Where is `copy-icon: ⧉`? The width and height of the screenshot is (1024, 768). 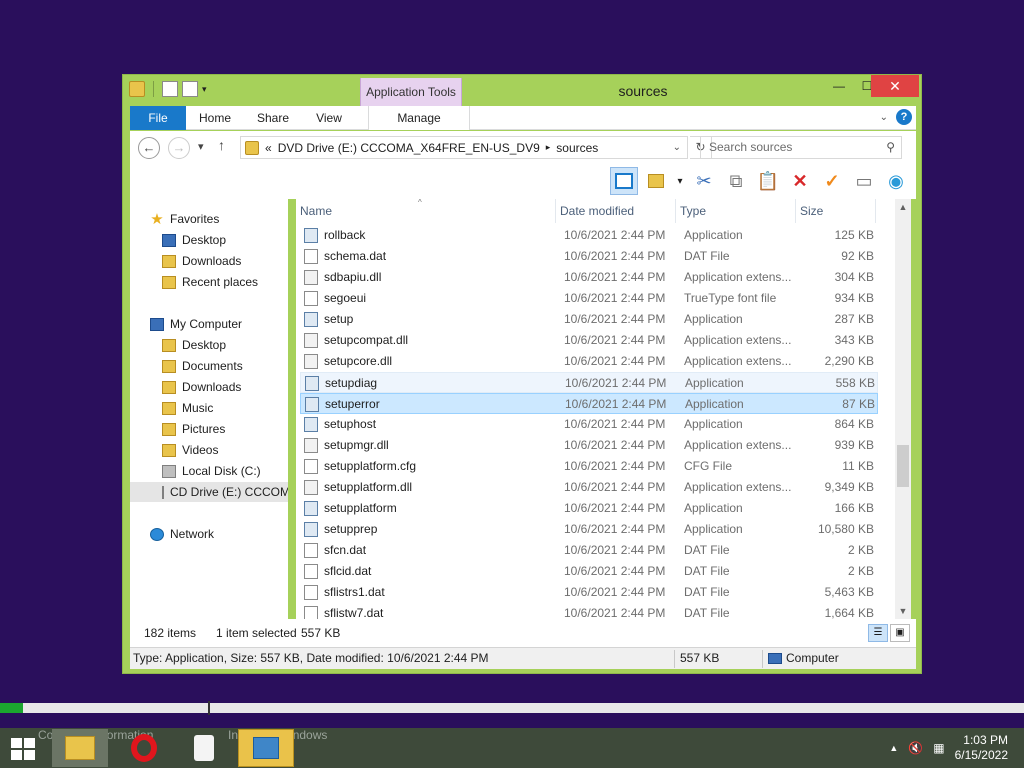 copy-icon: ⧉ is located at coordinates (736, 181).